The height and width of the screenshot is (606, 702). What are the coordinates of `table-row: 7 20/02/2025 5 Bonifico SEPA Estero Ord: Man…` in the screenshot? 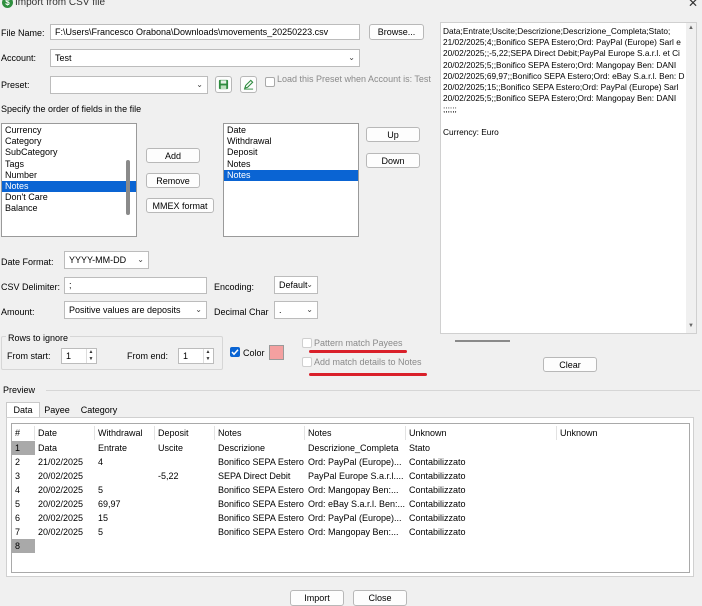 It's located at (350, 532).